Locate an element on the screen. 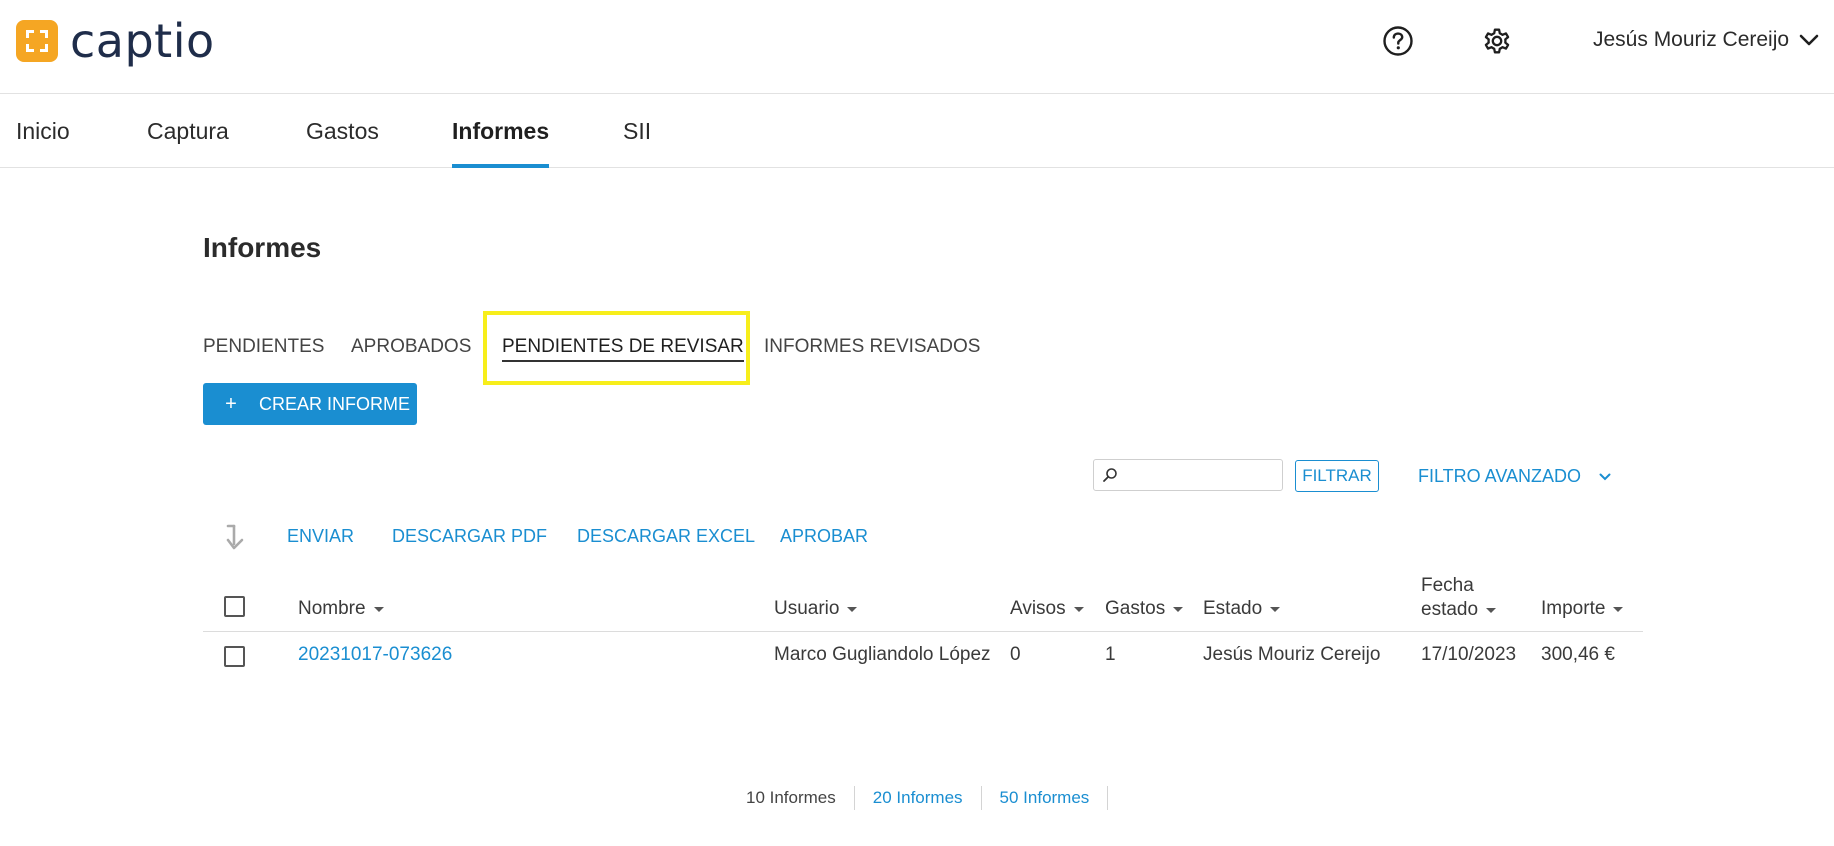  column-estado: Estado is located at coordinates (1242, 609).